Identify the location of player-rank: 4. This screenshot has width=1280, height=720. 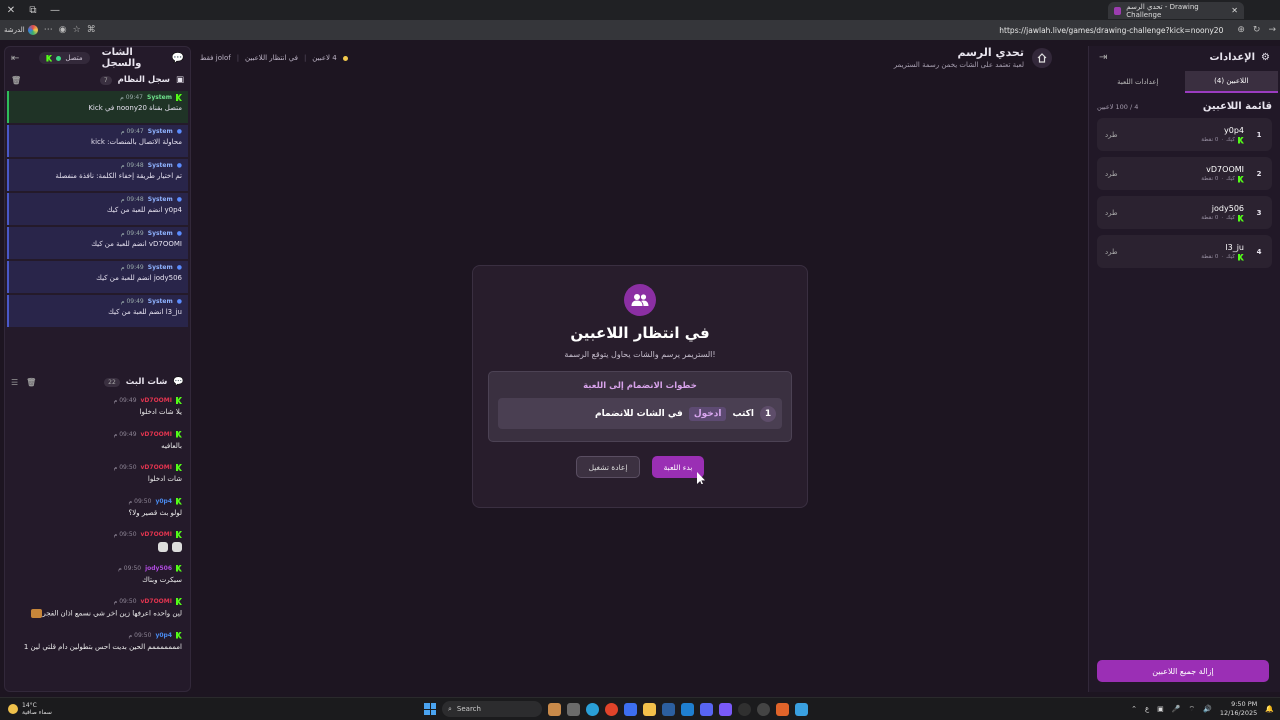
(1259, 251).